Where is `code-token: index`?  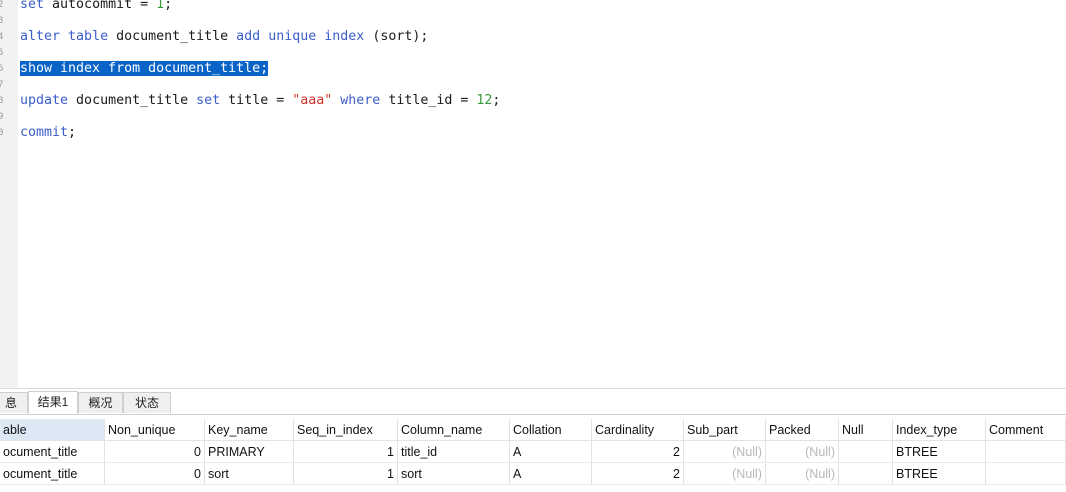 code-token: index is located at coordinates (344, 36).